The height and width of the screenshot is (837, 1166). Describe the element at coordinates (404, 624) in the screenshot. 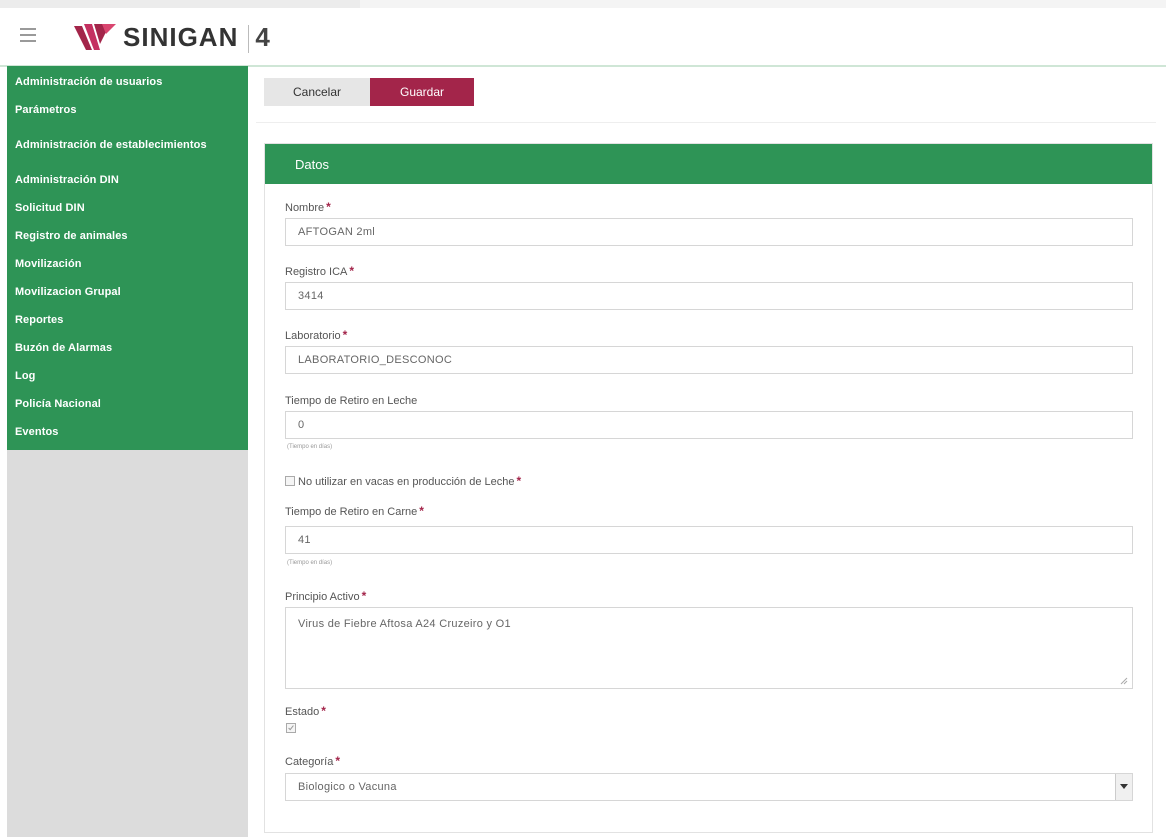

I see `principio-activo-value: Virus de Fiebre Aftosa A24 Cruzeiro y O1` at that location.